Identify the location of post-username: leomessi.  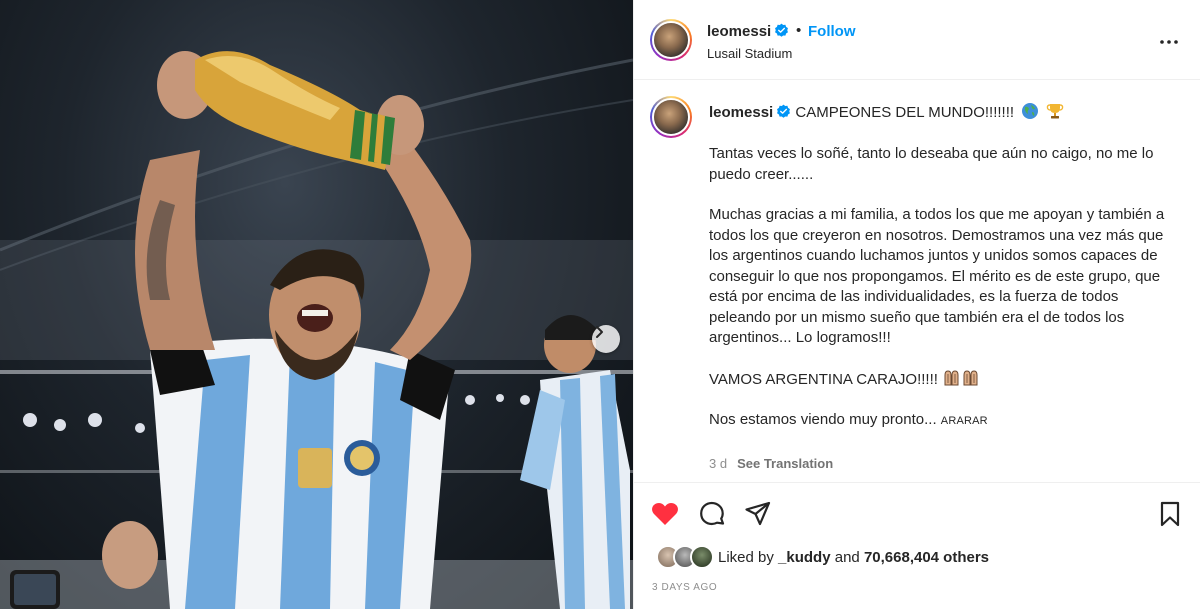
(748, 32).